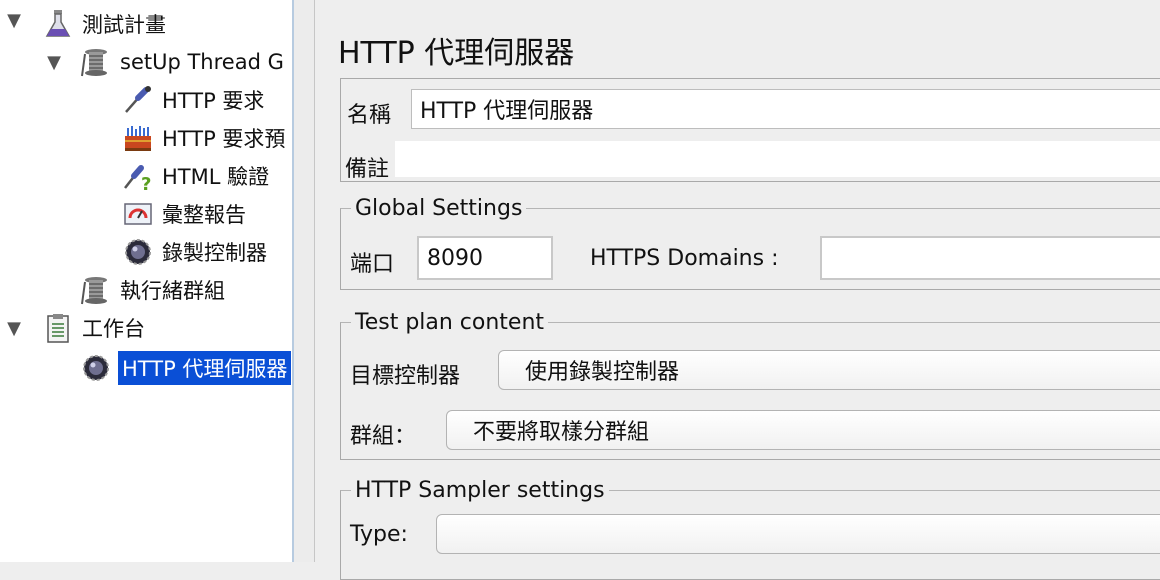 Image resolution: width=1160 pixels, height=580 pixels. I want to click on tree-node-aggregate-report: 彙整報告, so click(183, 214).